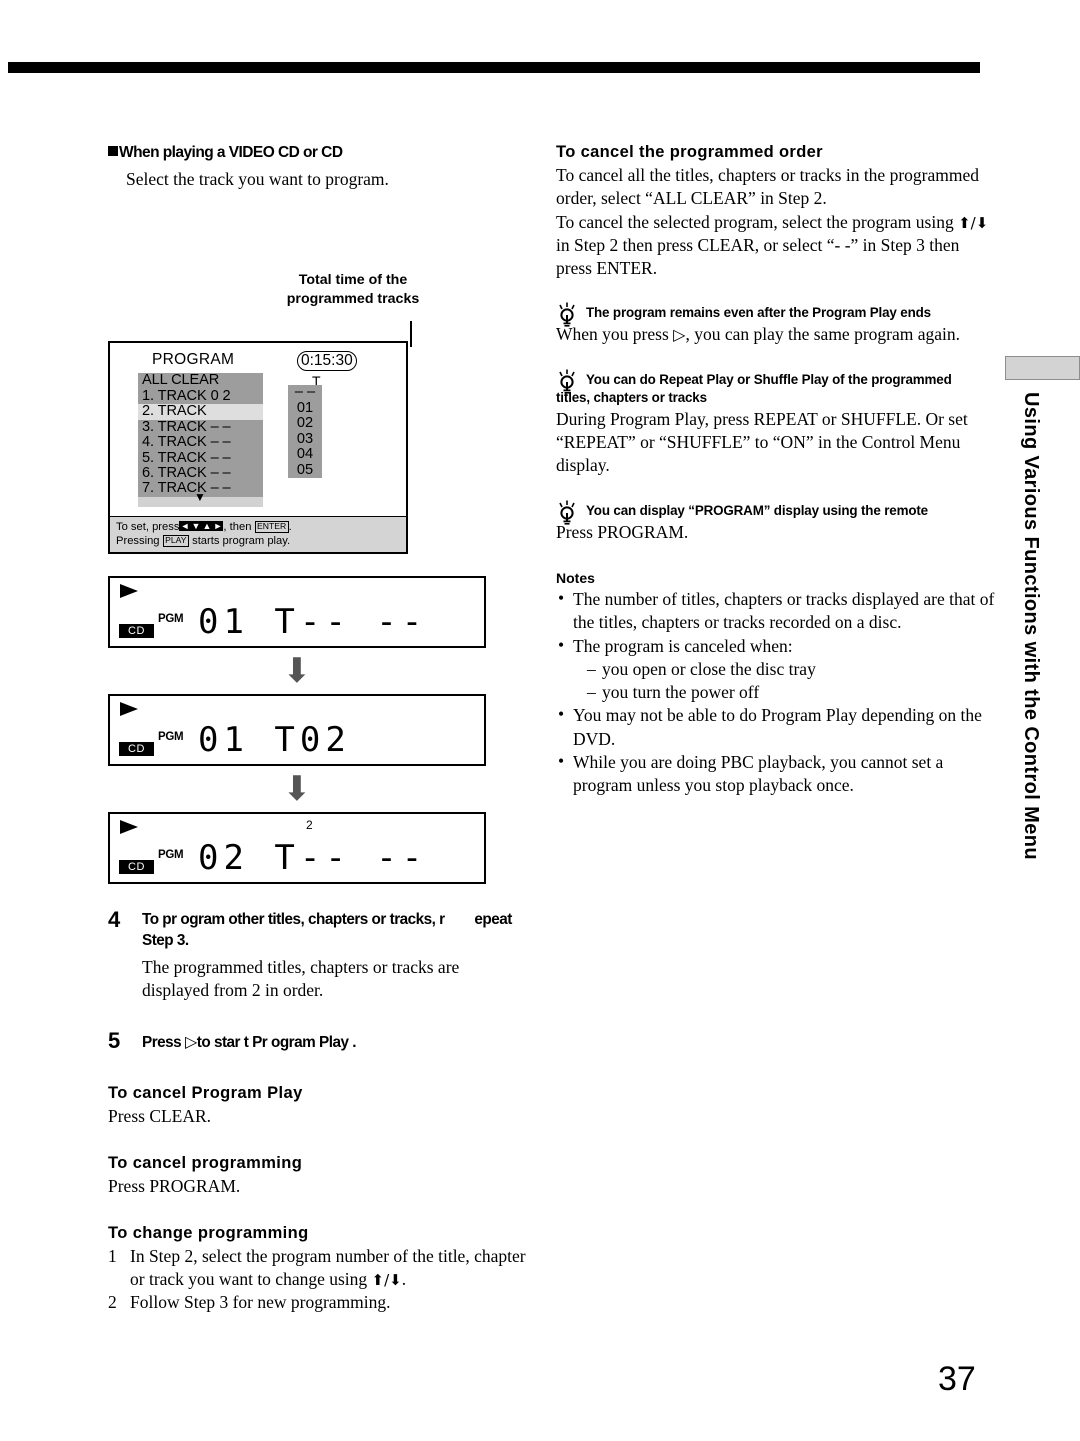  Describe the element at coordinates (165, 941) in the screenshot. I see `step-4-heading-line2: Step 3.` at that location.